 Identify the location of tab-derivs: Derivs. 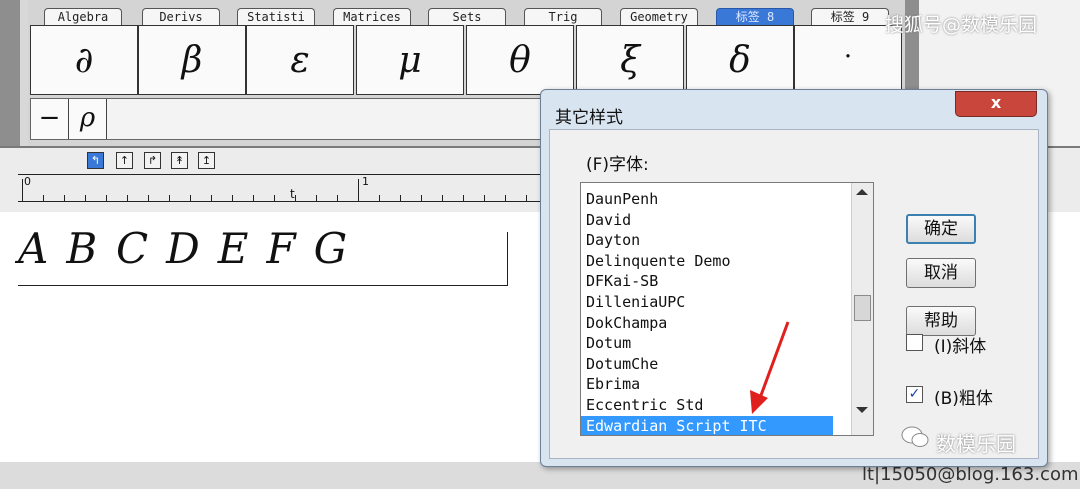
(181, 16).